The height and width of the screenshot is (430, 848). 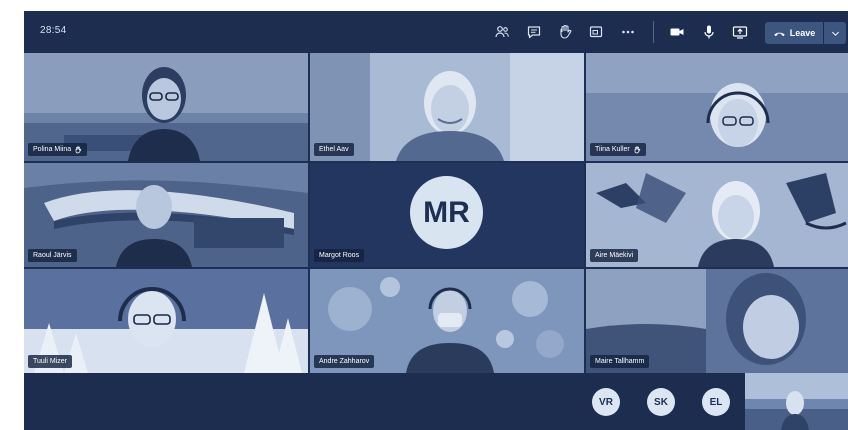 I want to click on more-options-button, so click(x=628, y=32).